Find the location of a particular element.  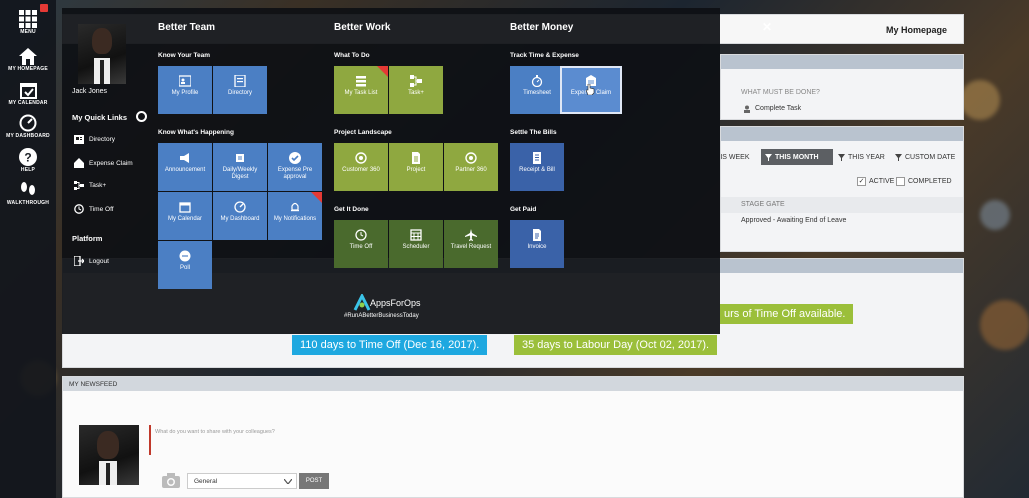

stopwatch-icon is located at coordinates (537, 81).